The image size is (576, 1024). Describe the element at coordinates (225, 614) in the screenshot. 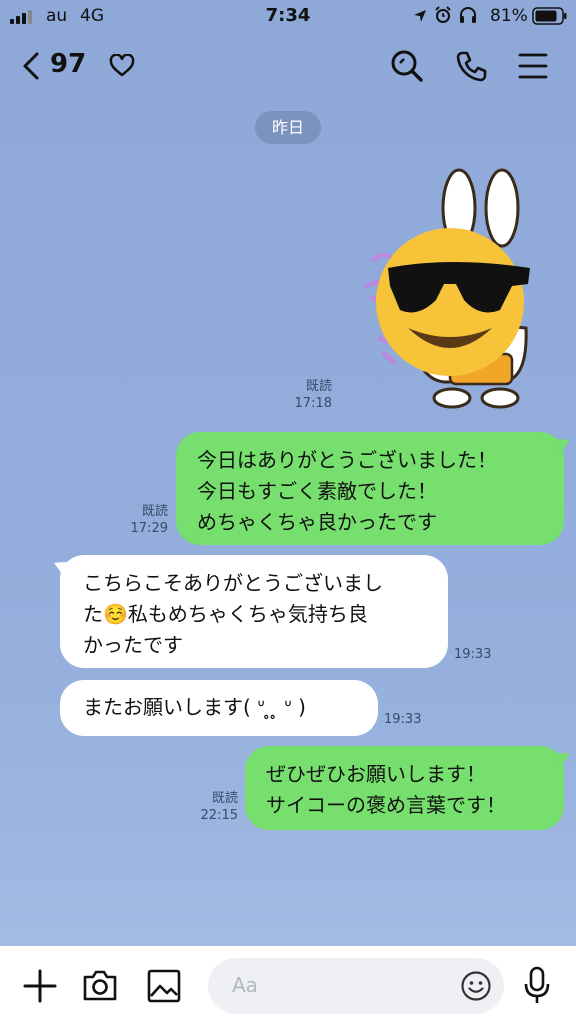

I see `message-line: た☺️私もめちゃくちゃ気持ち良` at that location.